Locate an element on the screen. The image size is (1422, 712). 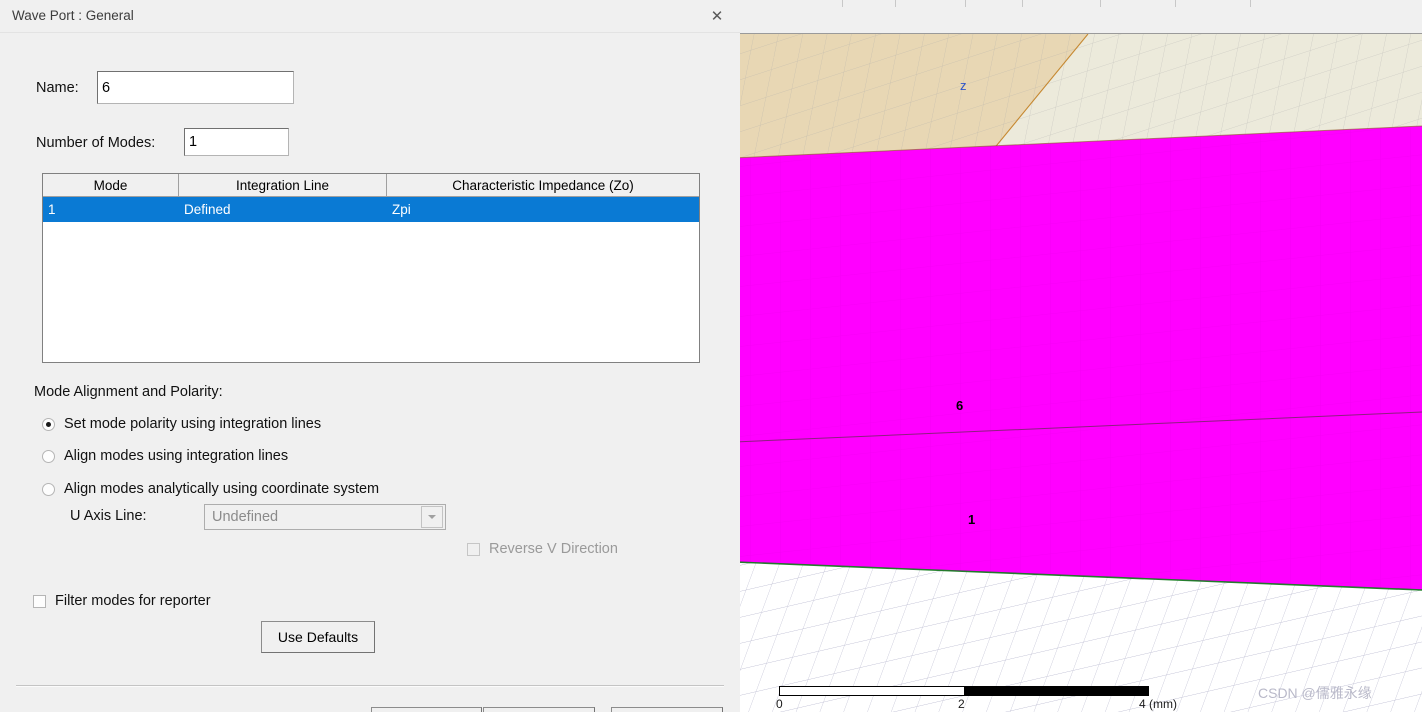
mode-alignment-group-label: Mode Alignment and Polarity: is located at coordinates (128, 392).